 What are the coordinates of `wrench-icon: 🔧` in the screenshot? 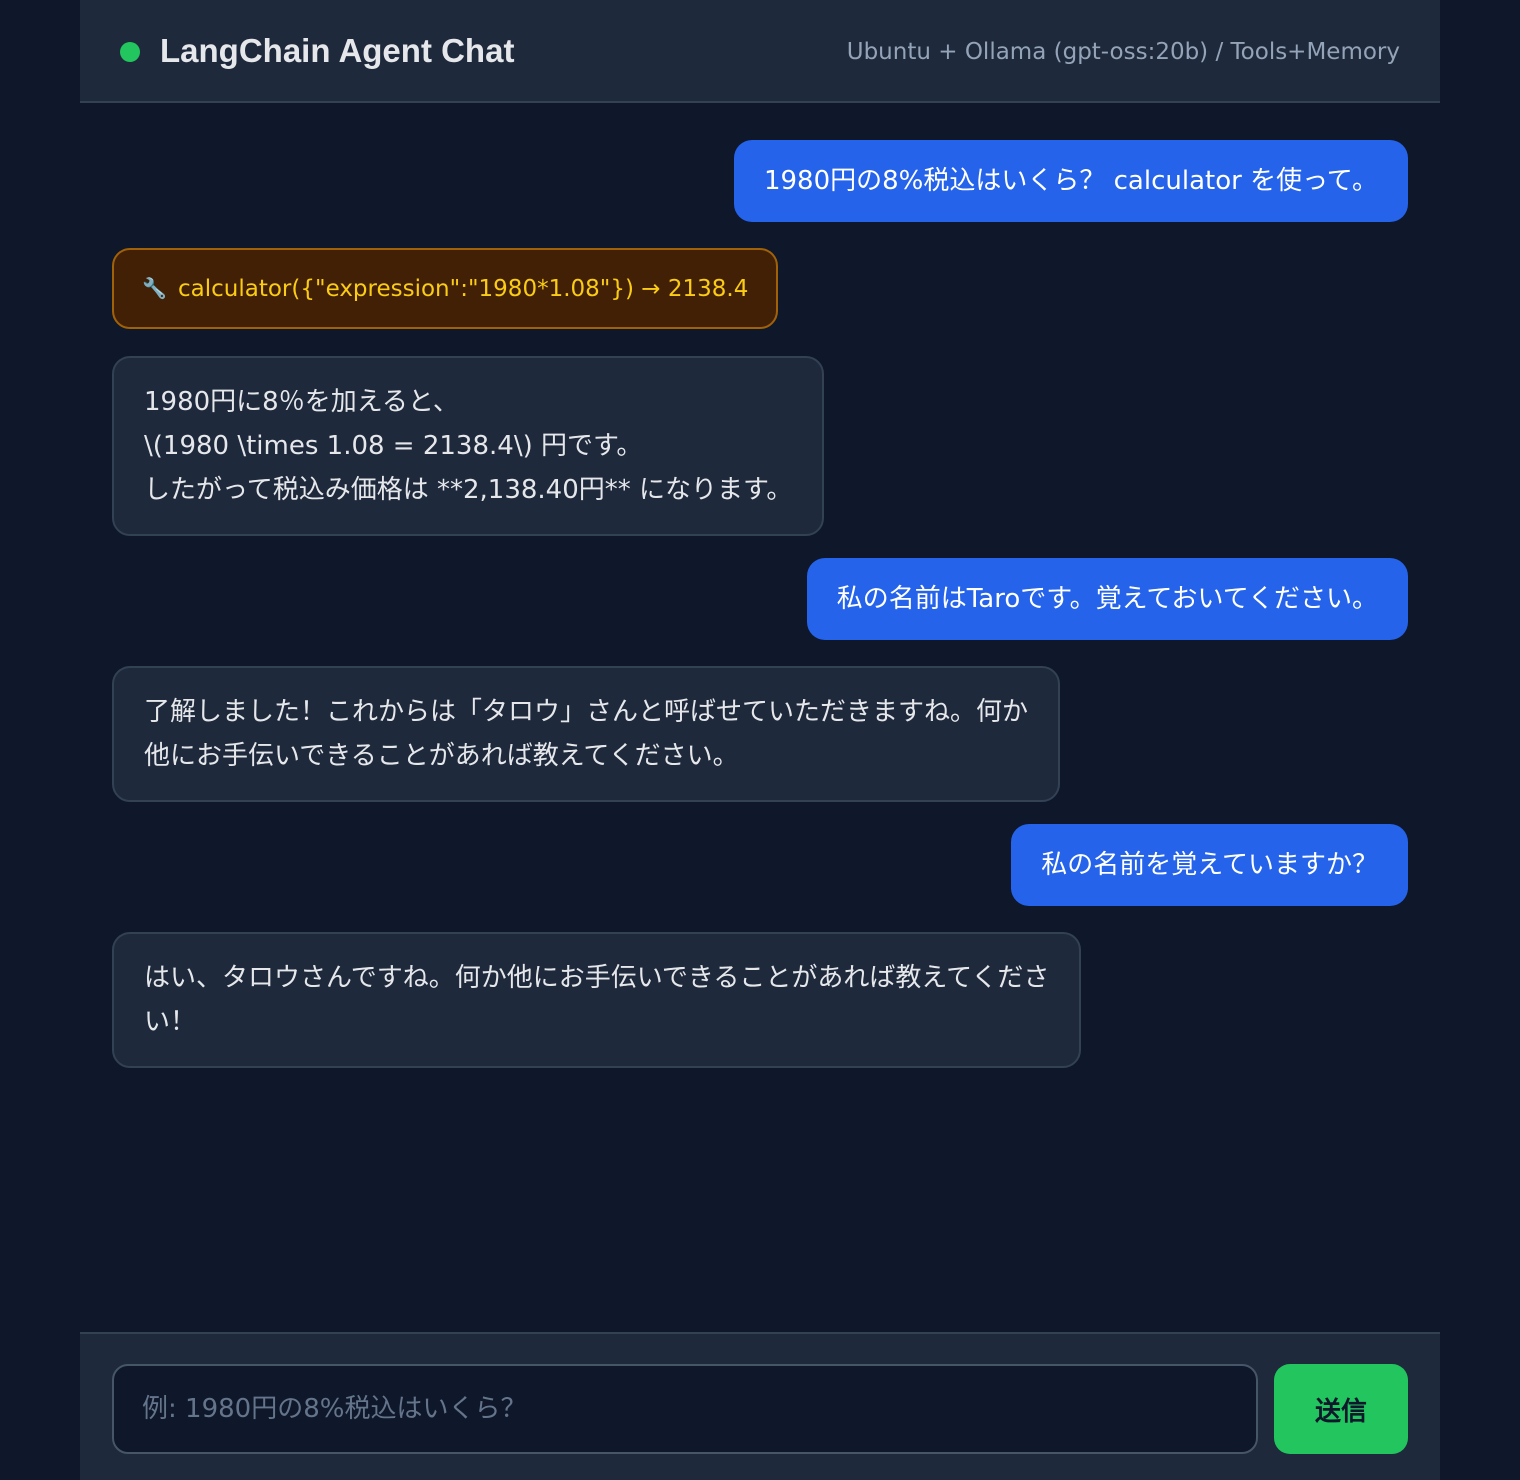 It's located at (154, 288).